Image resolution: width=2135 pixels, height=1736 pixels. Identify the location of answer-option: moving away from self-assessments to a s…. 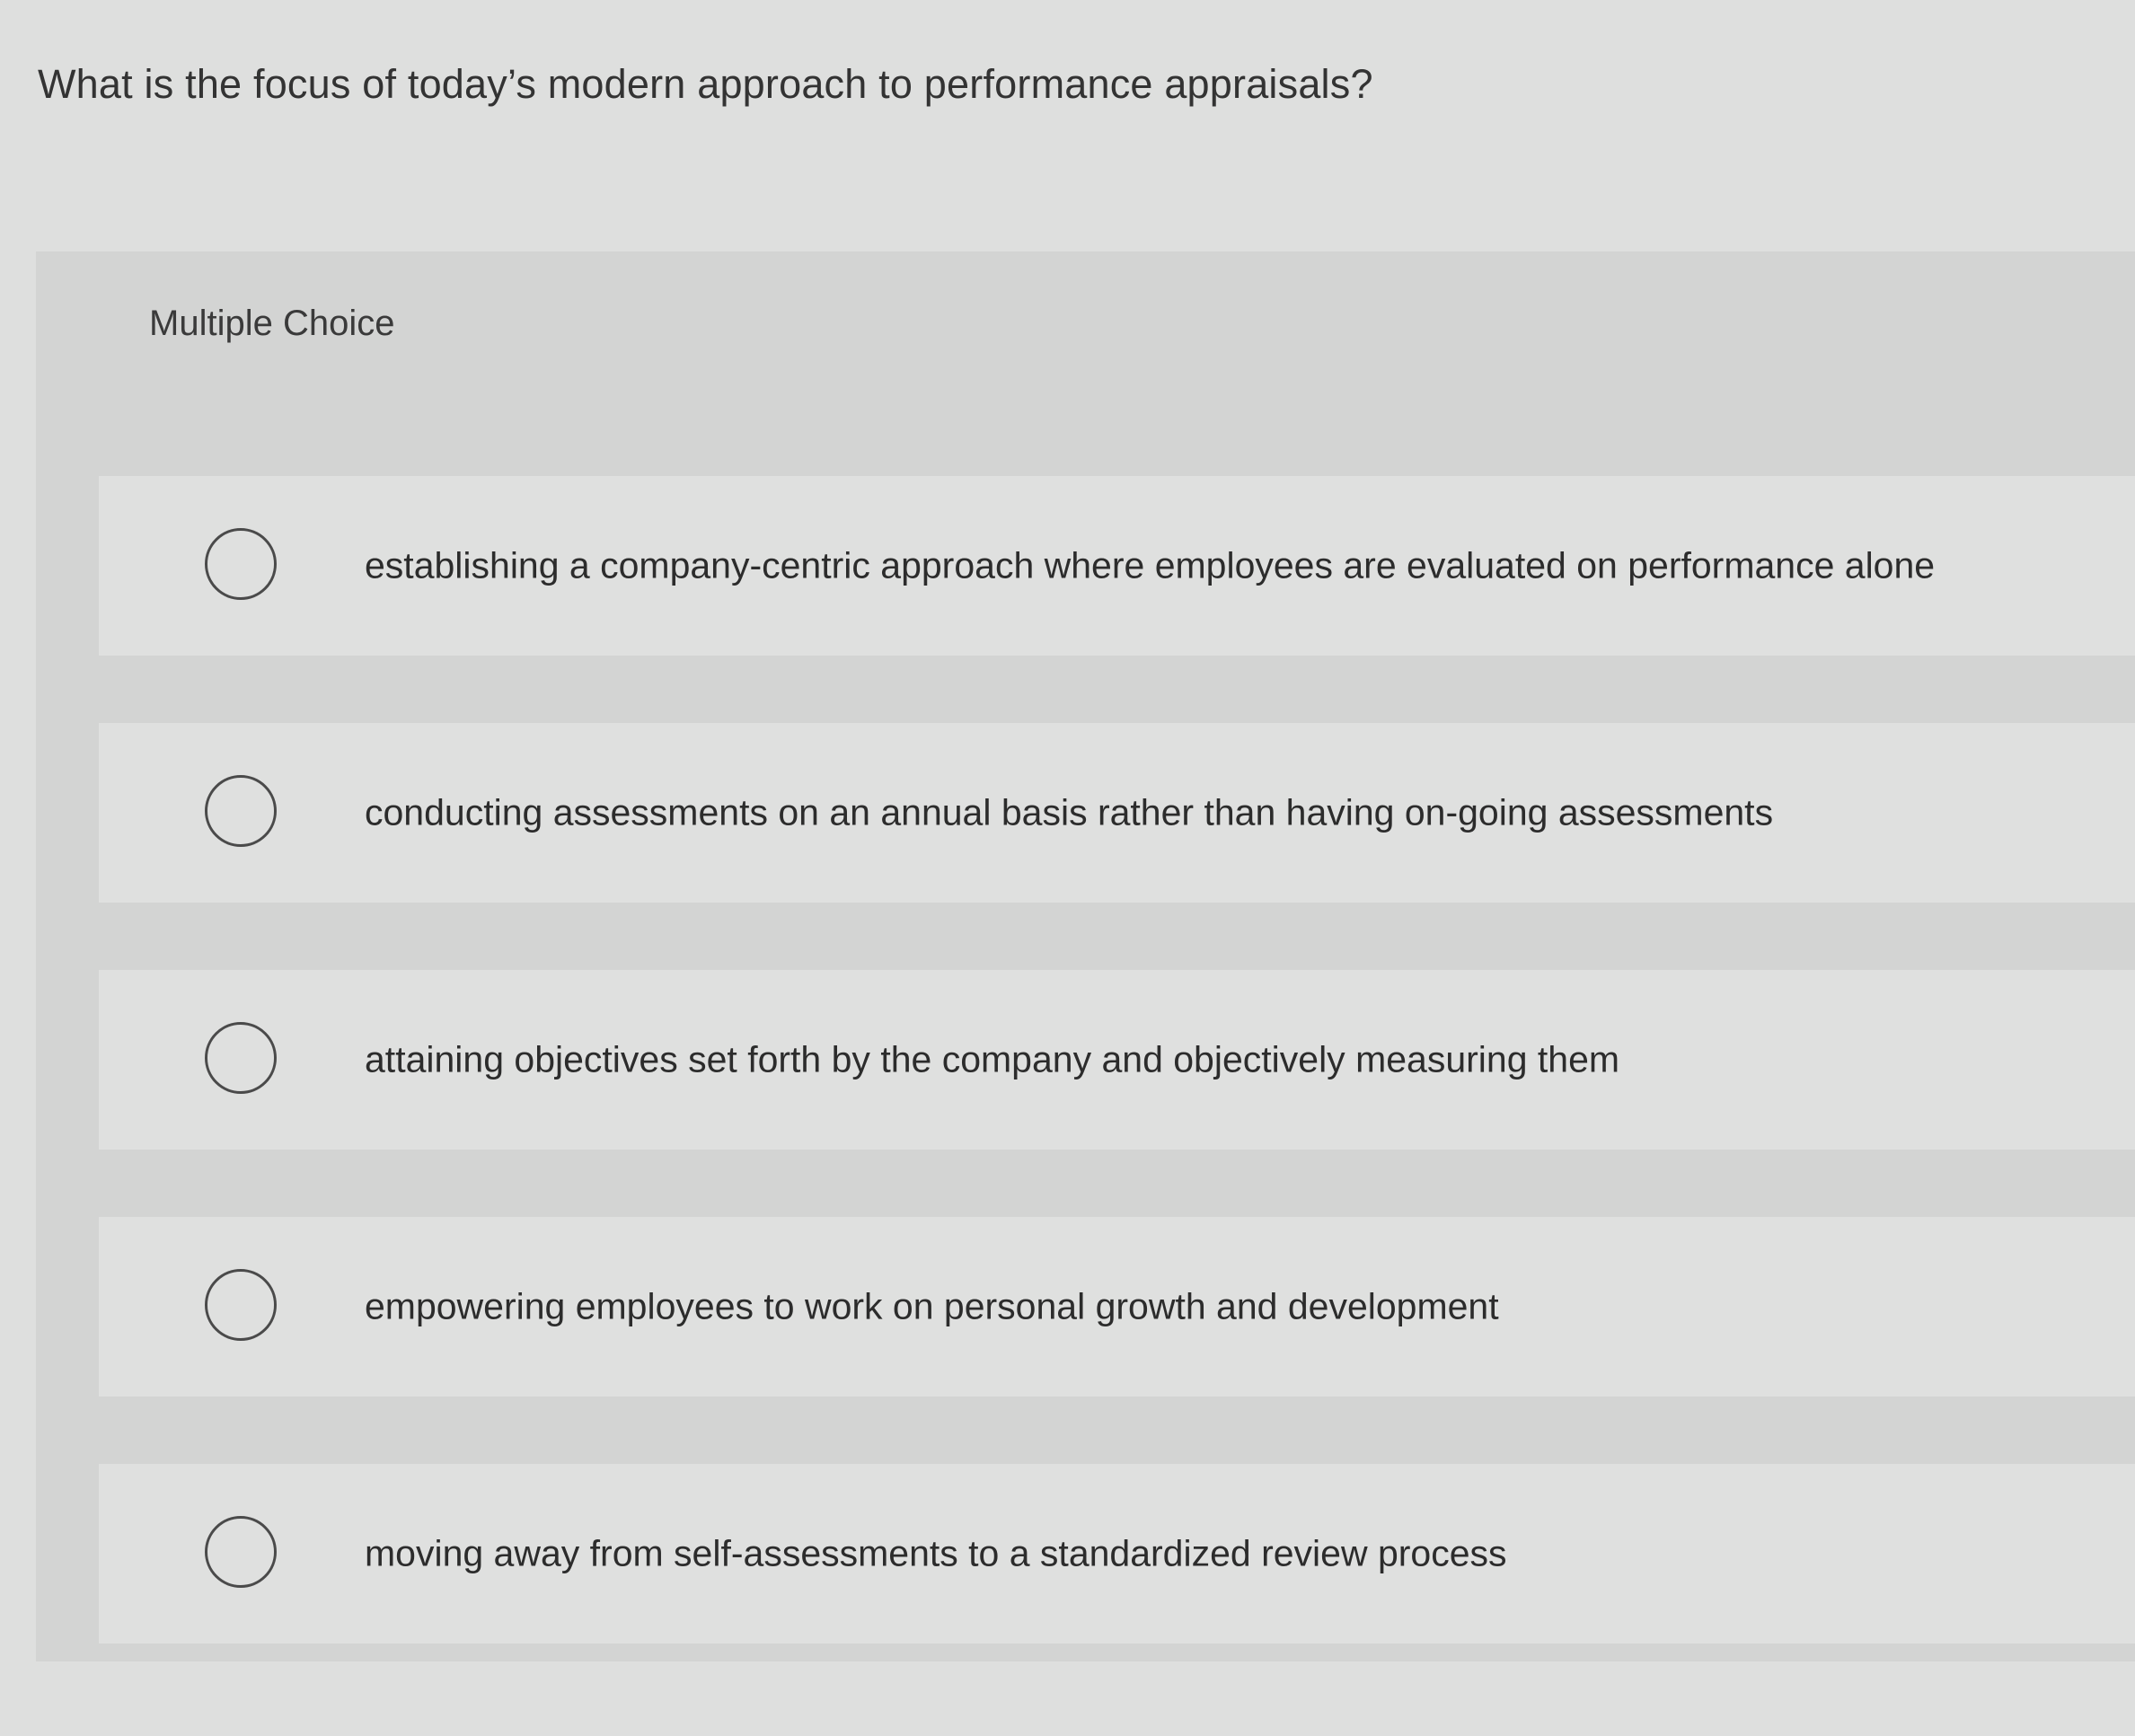
(1117, 1554).